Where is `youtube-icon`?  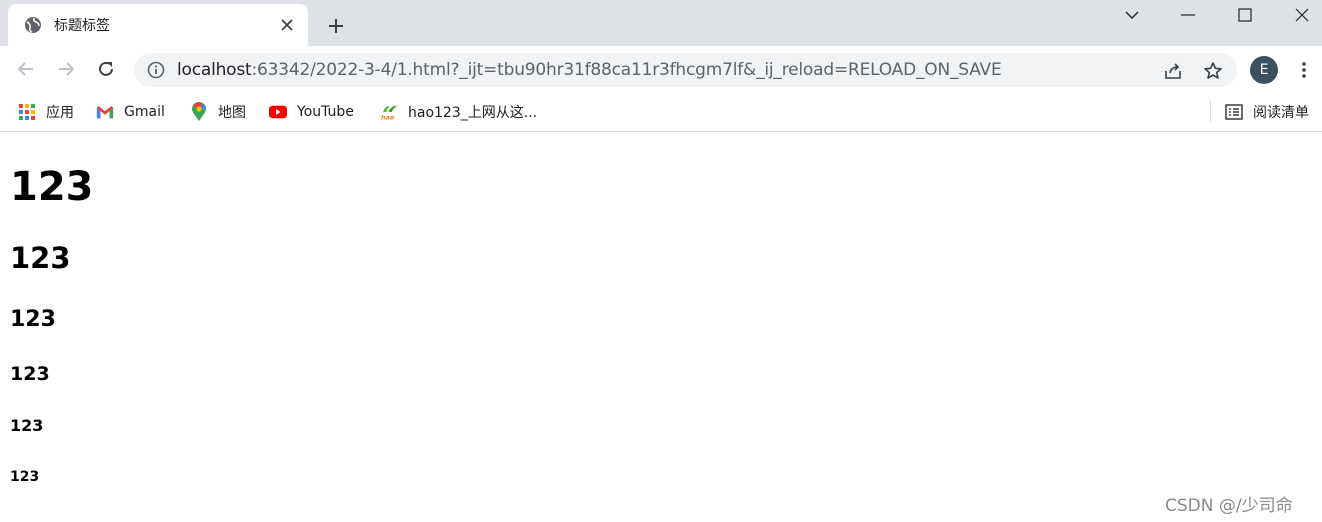 youtube-icon is located at coordinates (278, 112).